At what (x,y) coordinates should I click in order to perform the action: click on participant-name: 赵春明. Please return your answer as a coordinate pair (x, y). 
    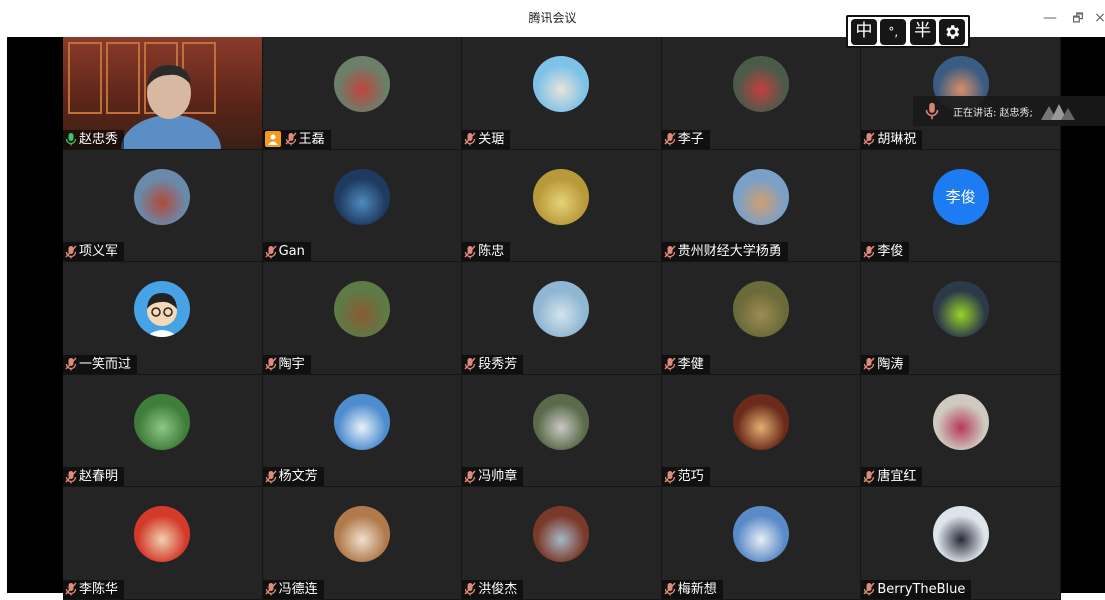
    Looking at the image, I should click on (99, 476).